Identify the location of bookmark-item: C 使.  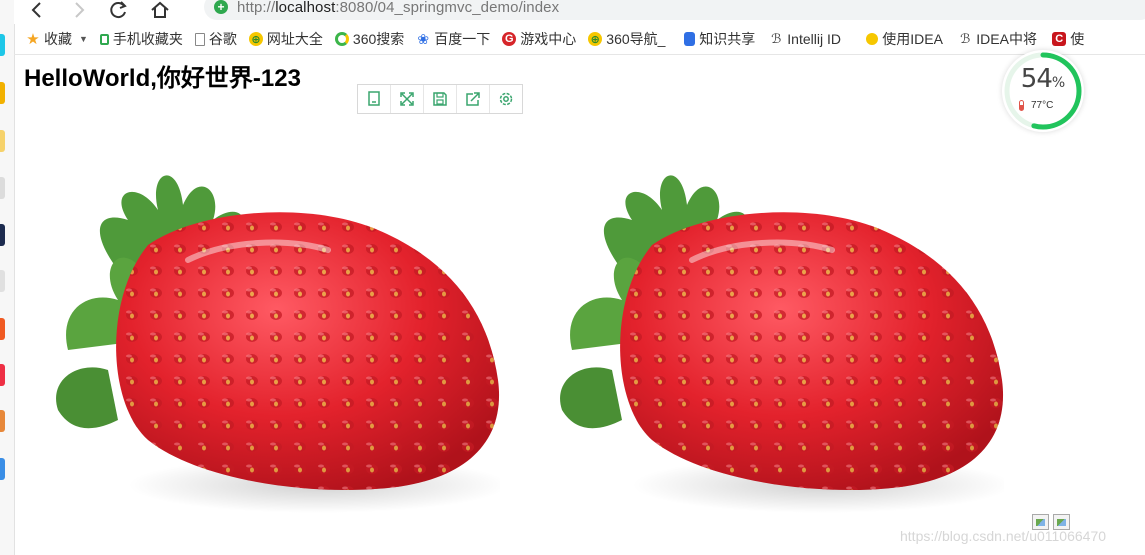
(1068, 39).